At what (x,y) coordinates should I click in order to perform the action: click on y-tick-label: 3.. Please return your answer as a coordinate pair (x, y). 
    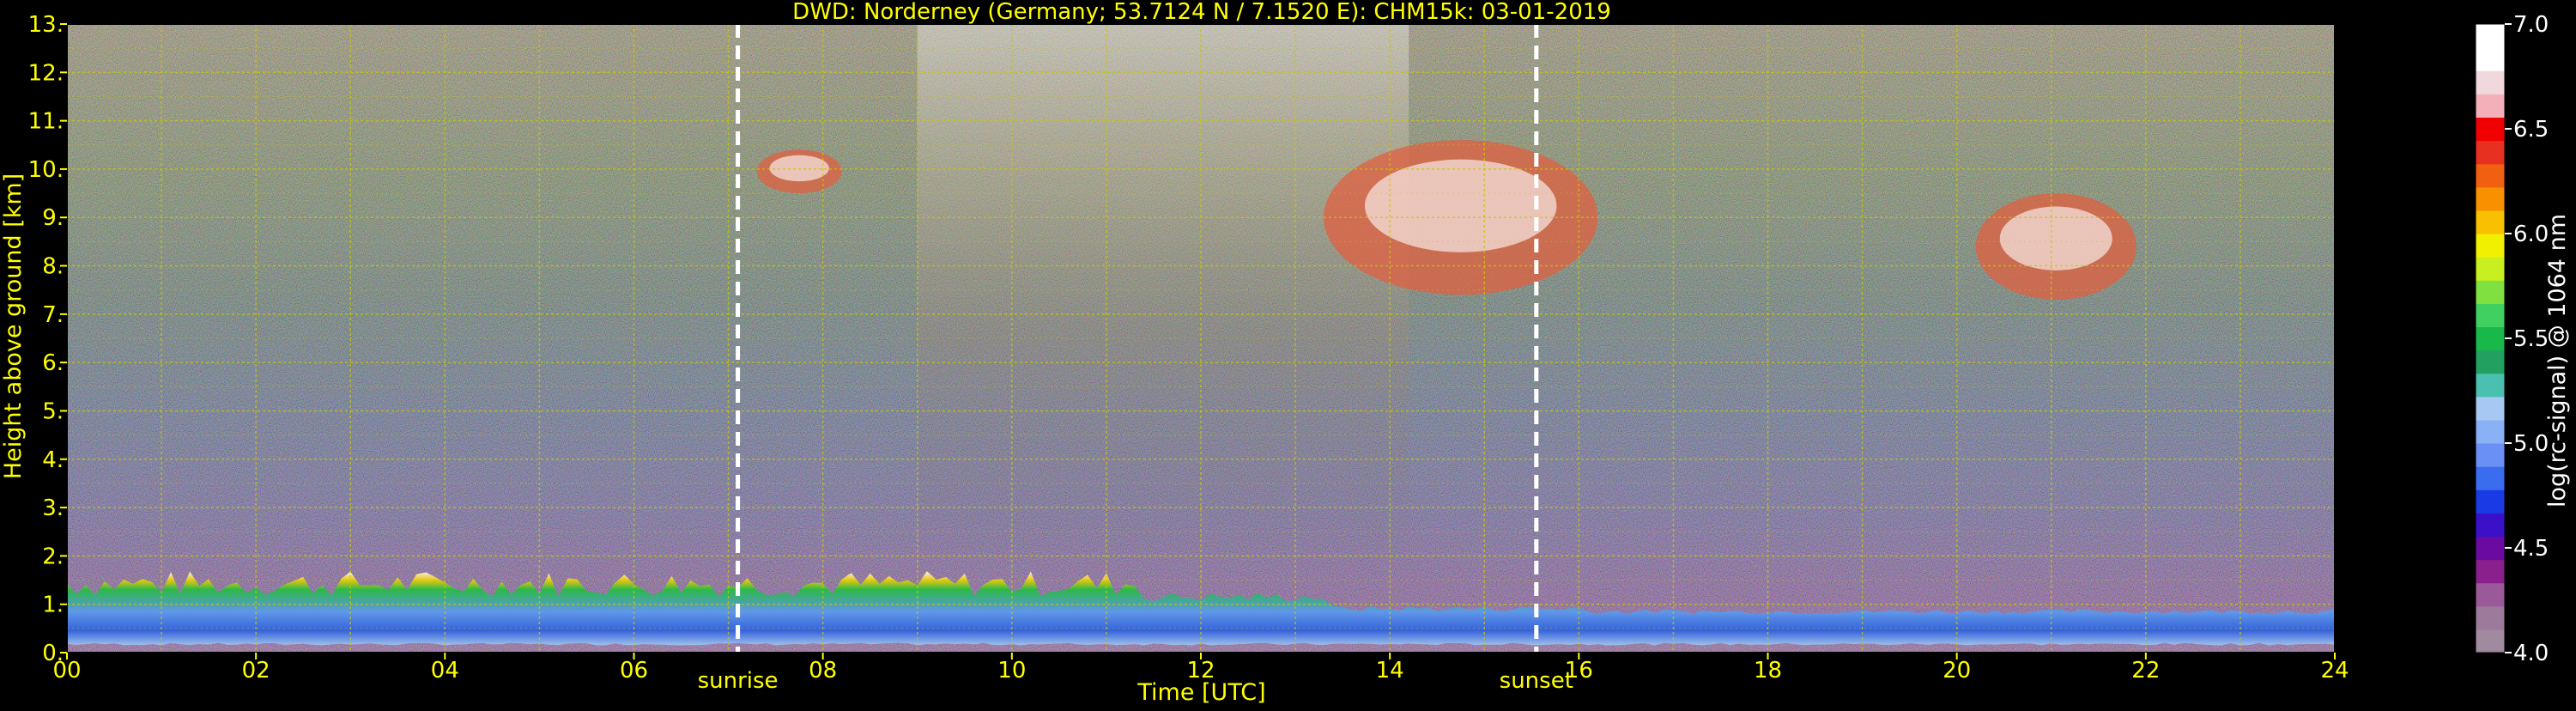
    Looking at the image, I should click on (53, 508).